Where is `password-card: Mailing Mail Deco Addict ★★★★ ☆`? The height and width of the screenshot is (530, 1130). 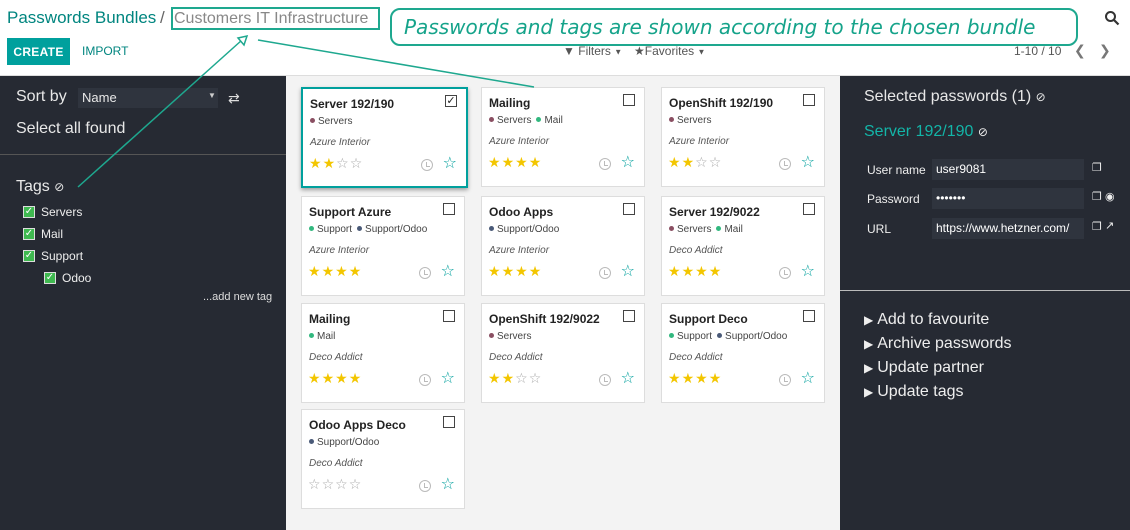 password-card: Mailing Mail Deco Addict ★★★★ ☆ is located at coordinates (383, 353).